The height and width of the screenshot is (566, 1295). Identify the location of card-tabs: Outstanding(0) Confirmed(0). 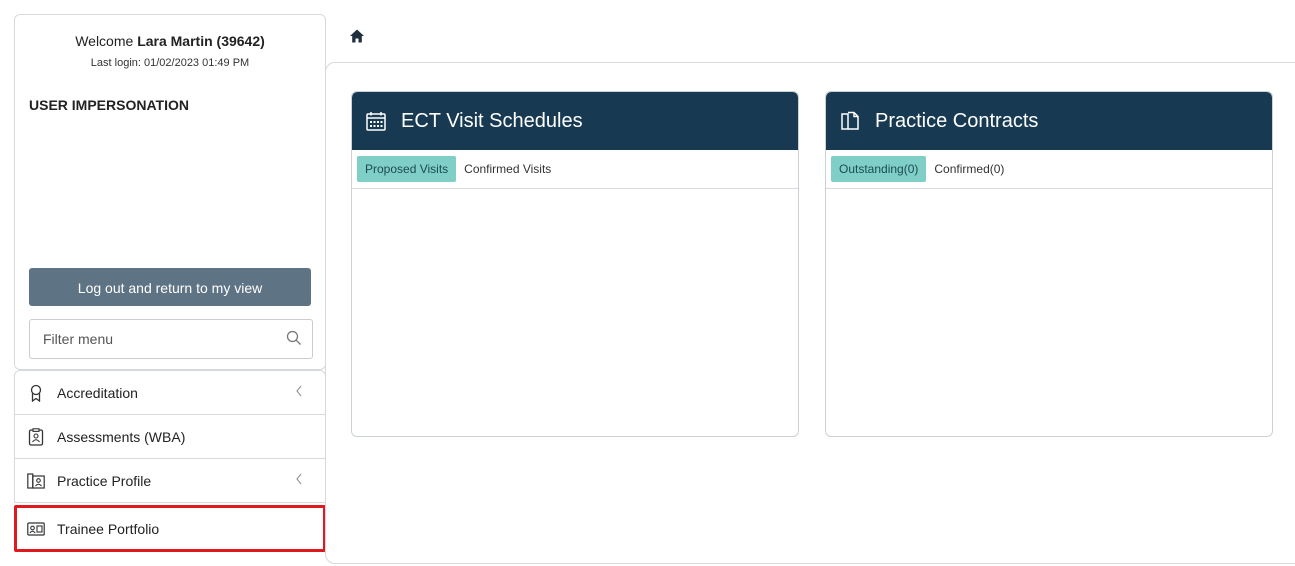
(1049, 169).